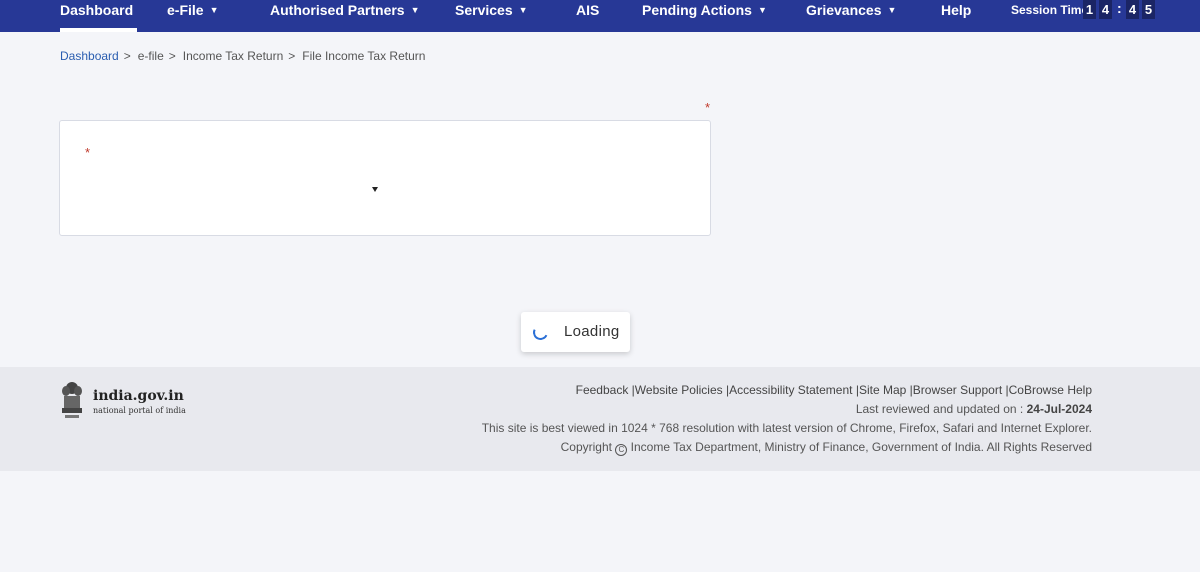 The height and width of the screenshot is (572, 1200). I want to click on nav-dashboard: Dashboard, so click(99, 16).